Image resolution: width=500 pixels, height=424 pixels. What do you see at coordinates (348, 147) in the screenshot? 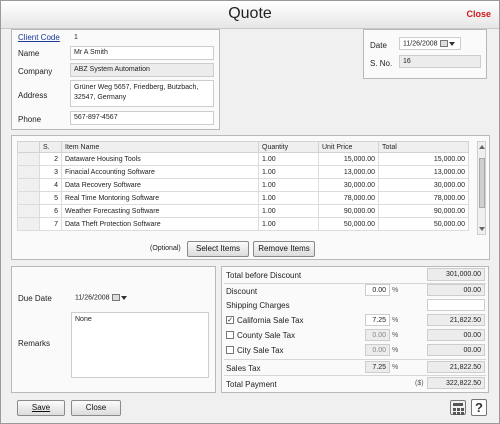
I see `unit-price-header: Unit Price` at bounding box center [348, 147].